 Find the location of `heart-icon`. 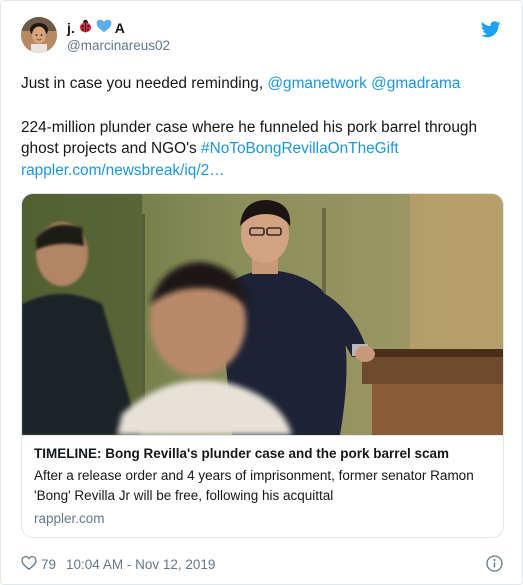

heart-icon is located at coordinates (29, 564).